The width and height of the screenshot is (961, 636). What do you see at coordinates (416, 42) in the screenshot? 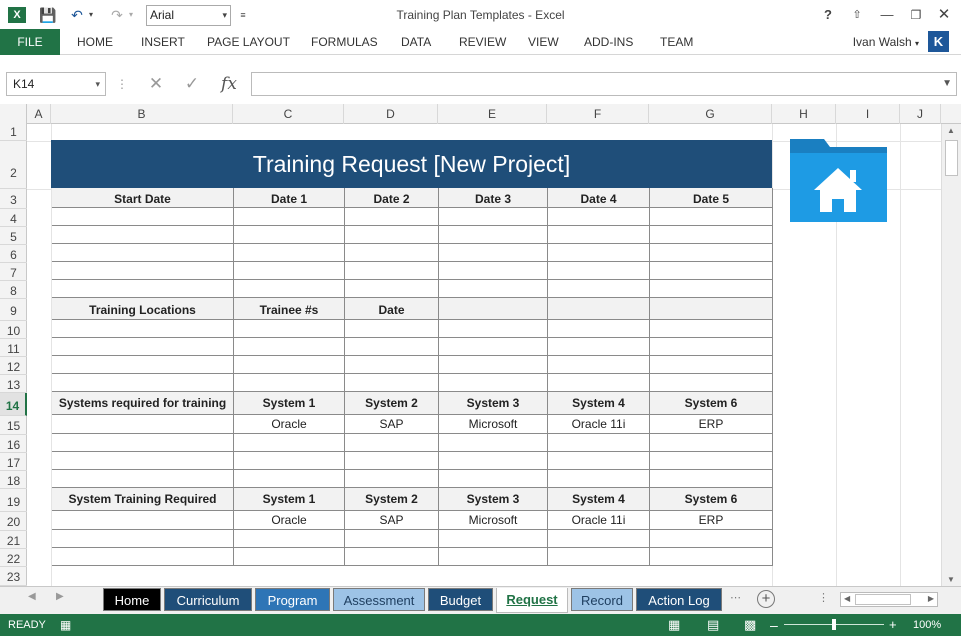
I see `tab-data: DATA` at bounding box center [416, 42].